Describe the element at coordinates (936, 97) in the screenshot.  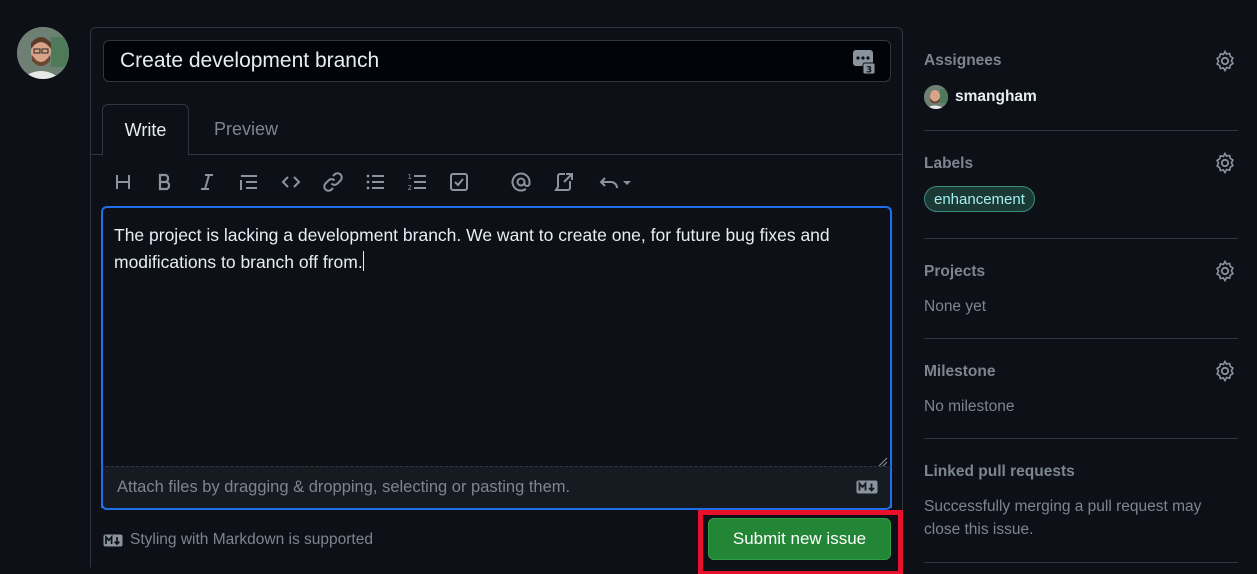
I see `assignee-avatar` at that location.